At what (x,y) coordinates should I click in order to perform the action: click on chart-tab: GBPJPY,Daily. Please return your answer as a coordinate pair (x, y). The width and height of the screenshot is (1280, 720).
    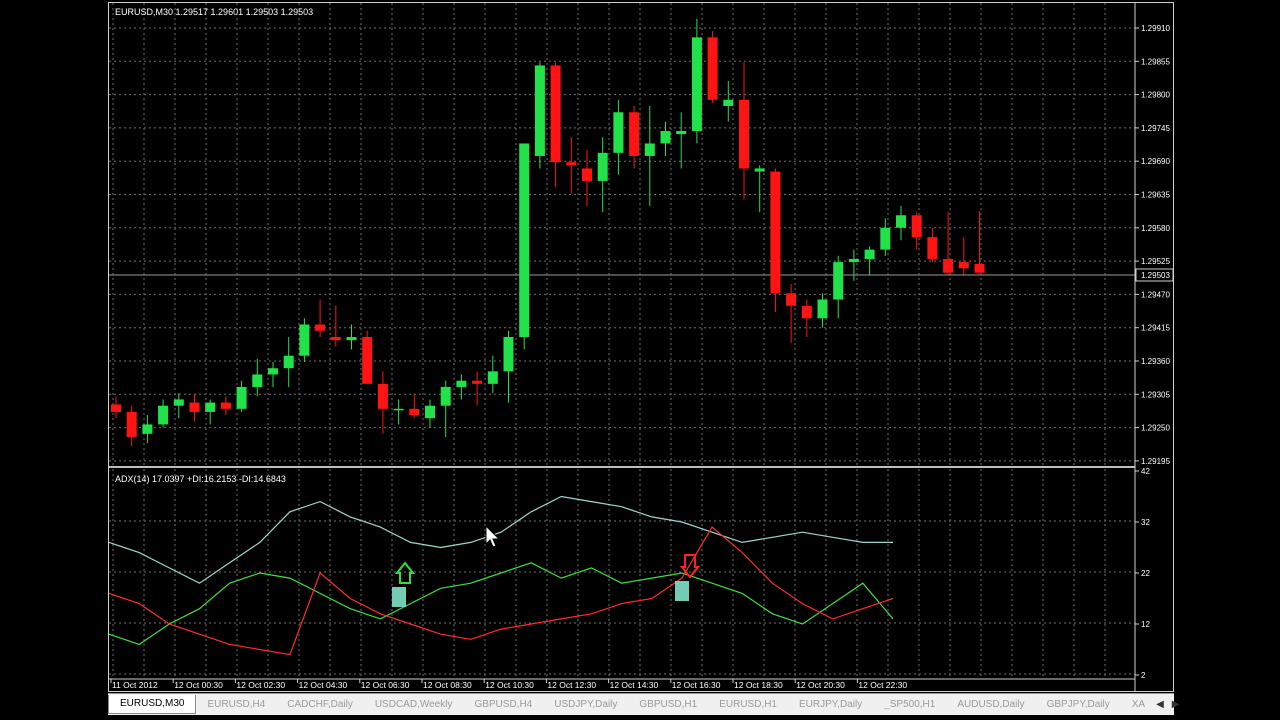
    Looking at the image, I should click on (1078, 705).